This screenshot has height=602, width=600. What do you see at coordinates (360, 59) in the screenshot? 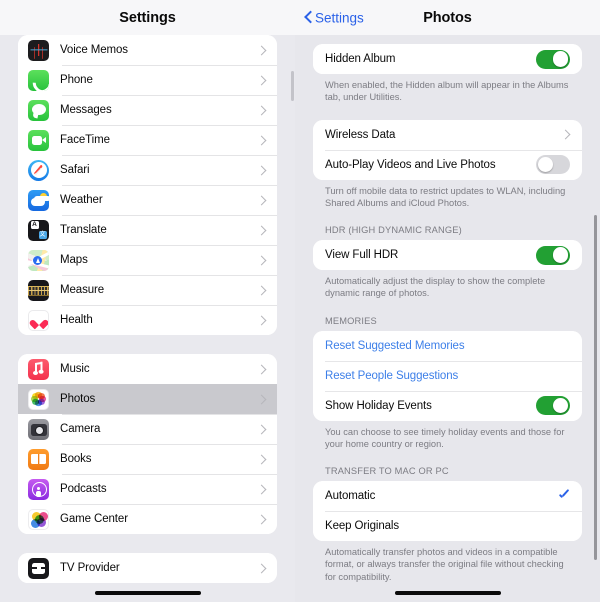
I see `setting-row-label: Hidden Album` at bounding box center [360, 59].